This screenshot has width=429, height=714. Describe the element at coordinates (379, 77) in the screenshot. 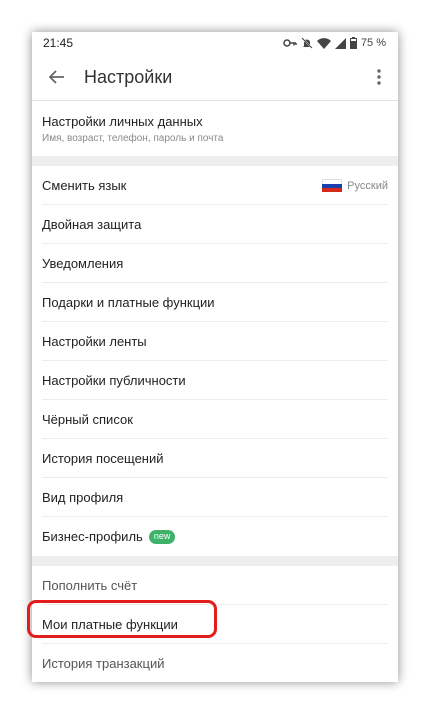

I see `more-vert-icon` at that location.